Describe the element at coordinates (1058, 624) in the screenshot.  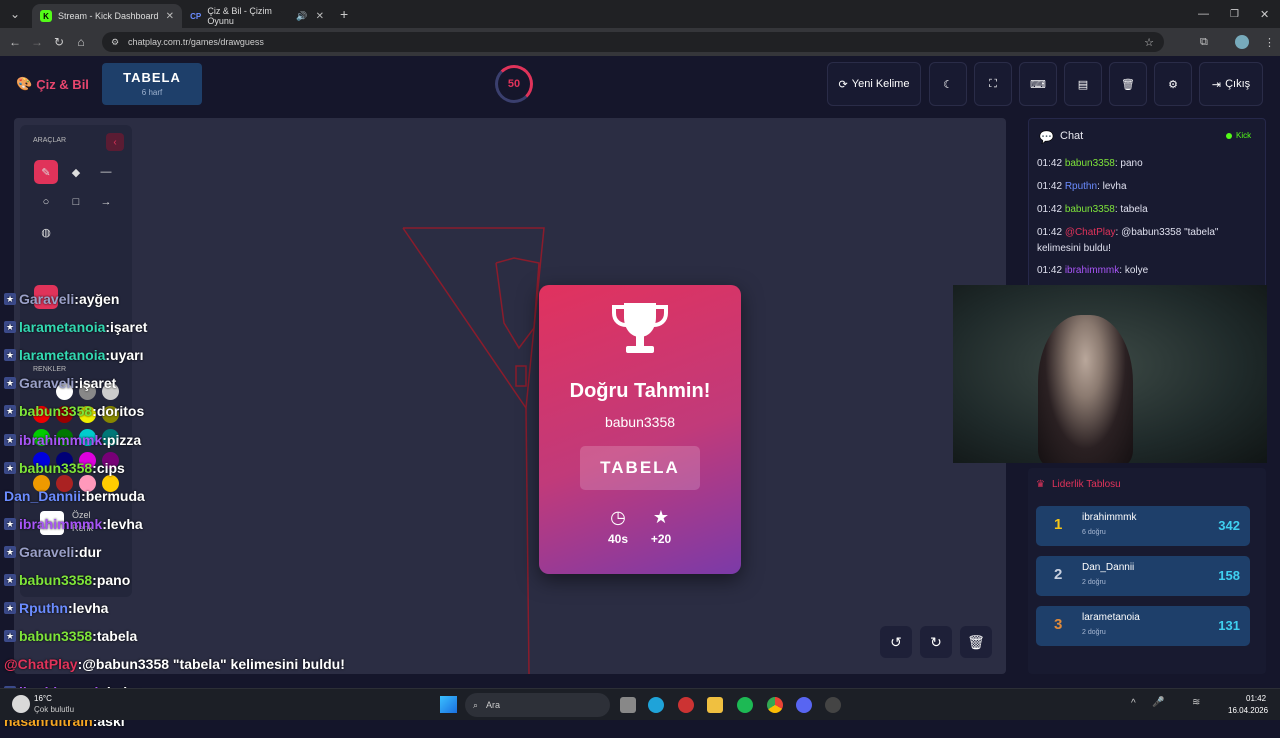
I see `leaderboard-rank: 3` at that location.